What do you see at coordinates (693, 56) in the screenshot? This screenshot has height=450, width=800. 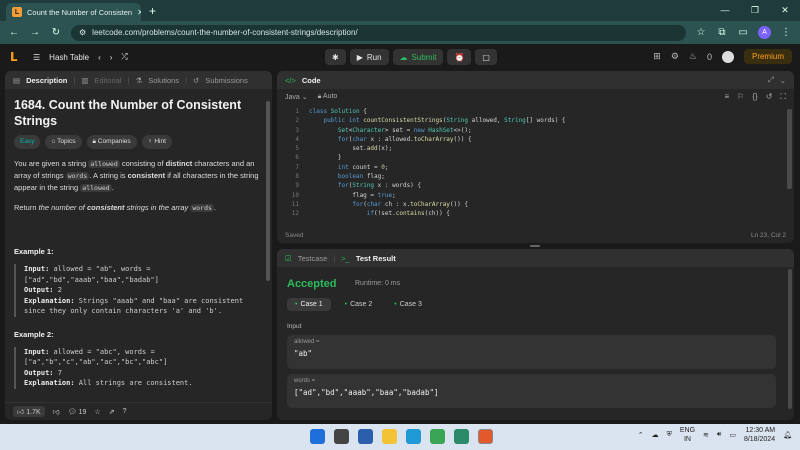 I see `streak-fire-icon: ♨` at bounding box center [693, 56].